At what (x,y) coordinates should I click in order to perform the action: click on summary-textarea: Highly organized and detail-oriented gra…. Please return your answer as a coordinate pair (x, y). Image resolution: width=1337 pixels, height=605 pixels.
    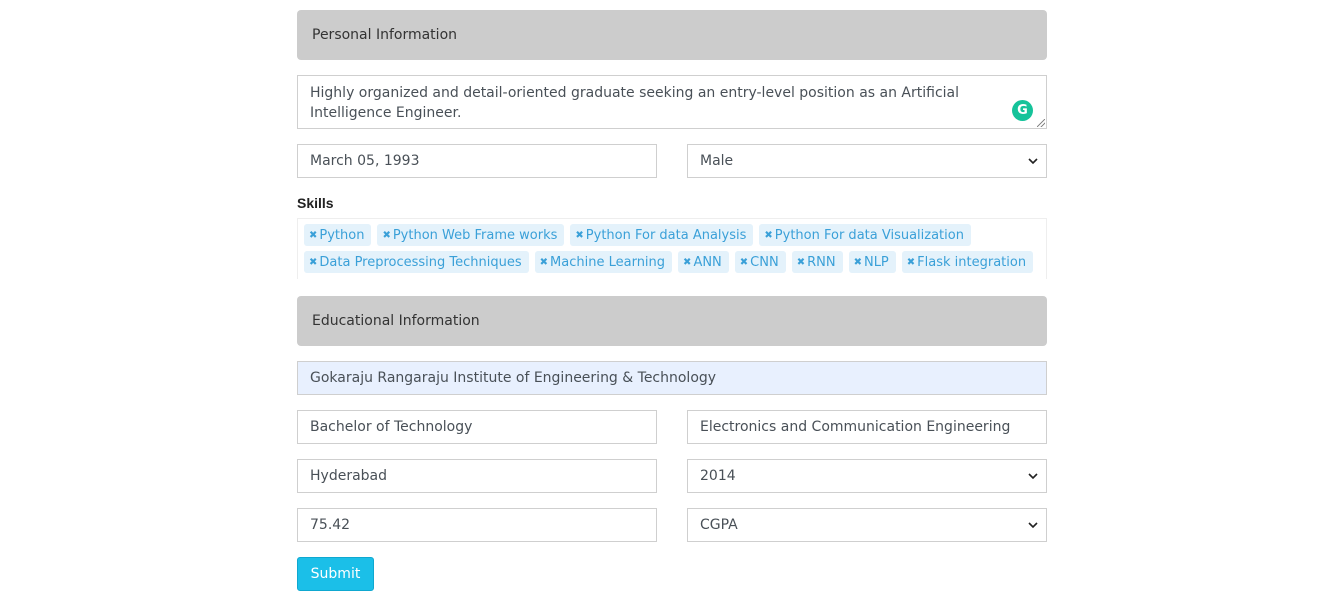
    Looking at the image, I should click on (672, 102).